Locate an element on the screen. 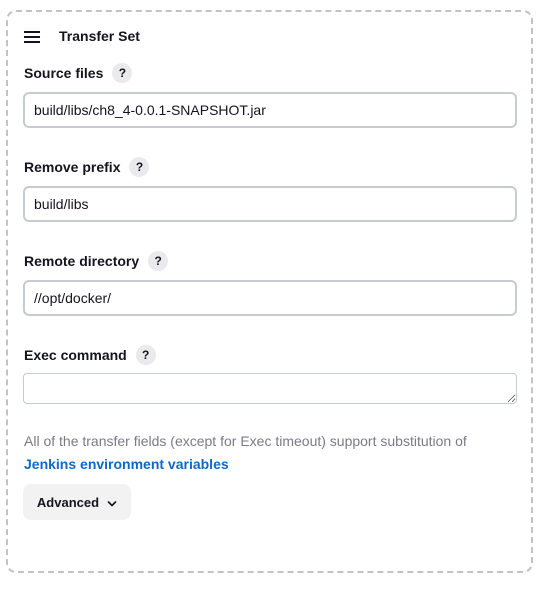  section-title: Transfer Set is located at coordinates (99, 36).